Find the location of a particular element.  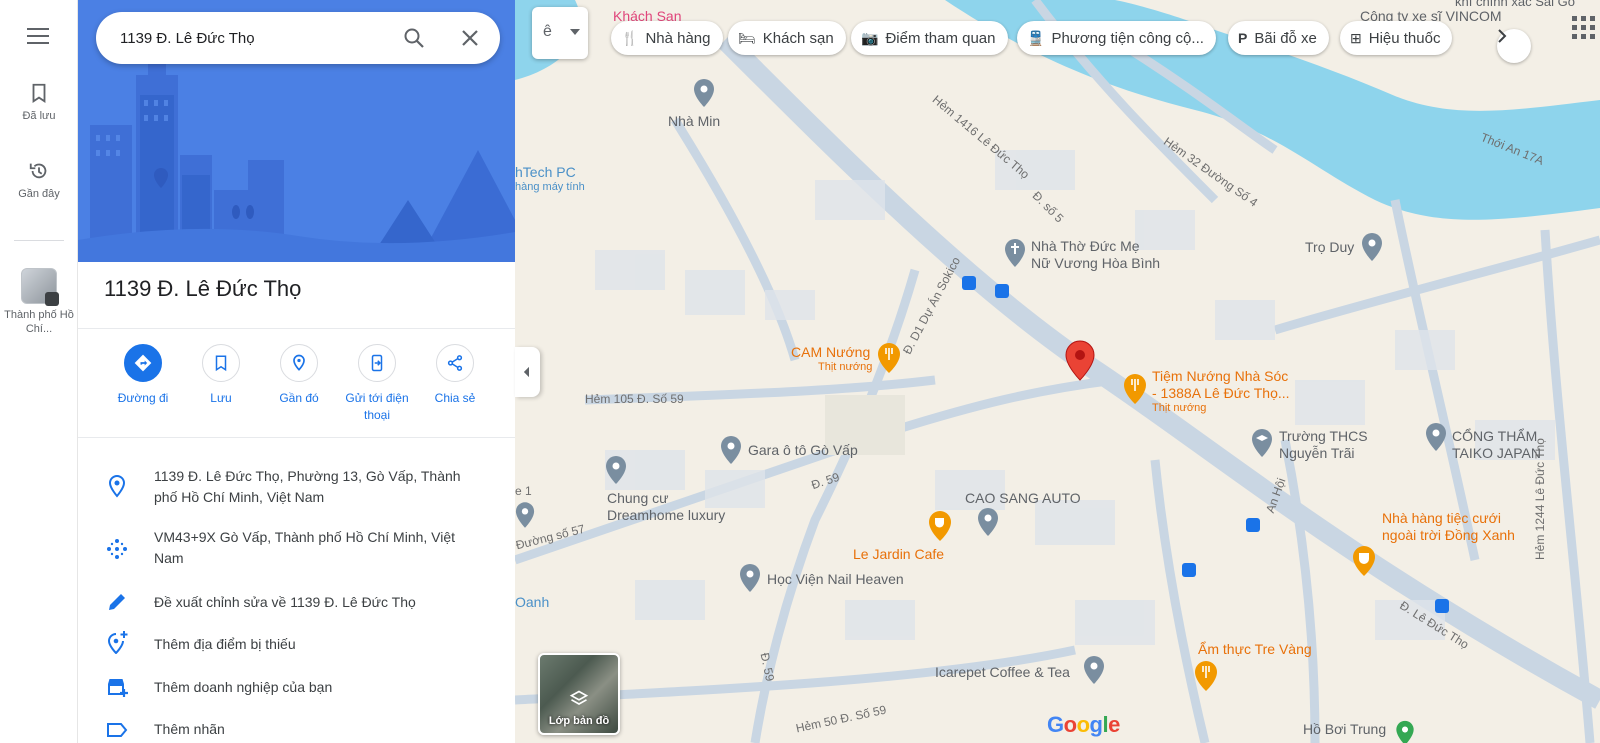

chip-hotels: 🛏 Khách sạn is located at coordinates (787, 38).